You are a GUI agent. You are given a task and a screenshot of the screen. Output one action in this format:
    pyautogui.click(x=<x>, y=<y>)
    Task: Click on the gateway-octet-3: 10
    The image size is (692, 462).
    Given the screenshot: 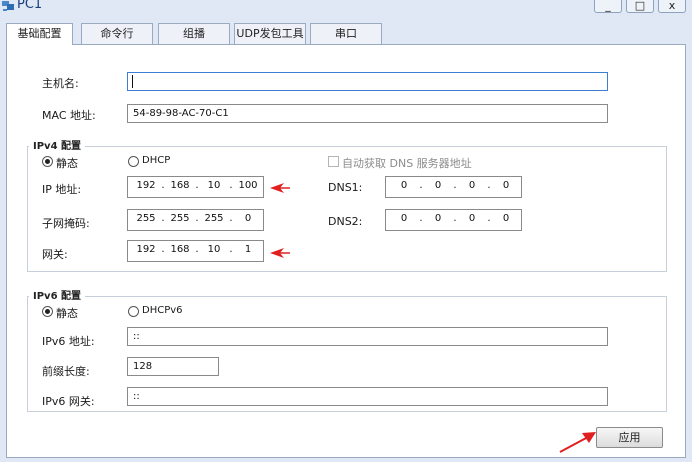 What is the action you would take?
    pyautogui.click(x=214, y=249)
    